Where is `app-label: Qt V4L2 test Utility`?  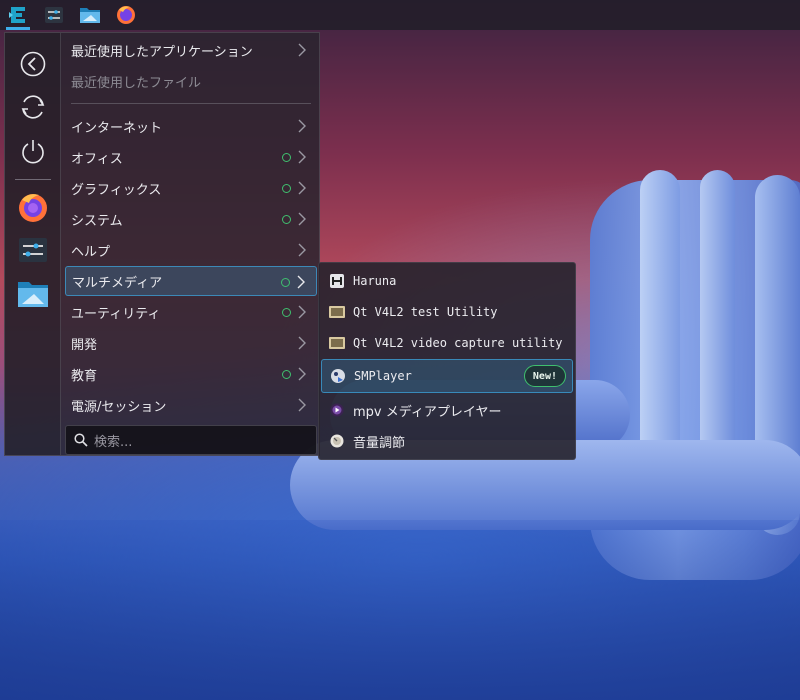
app-label: Qt V4L2 test Utility is located at coordinates (425, 312).